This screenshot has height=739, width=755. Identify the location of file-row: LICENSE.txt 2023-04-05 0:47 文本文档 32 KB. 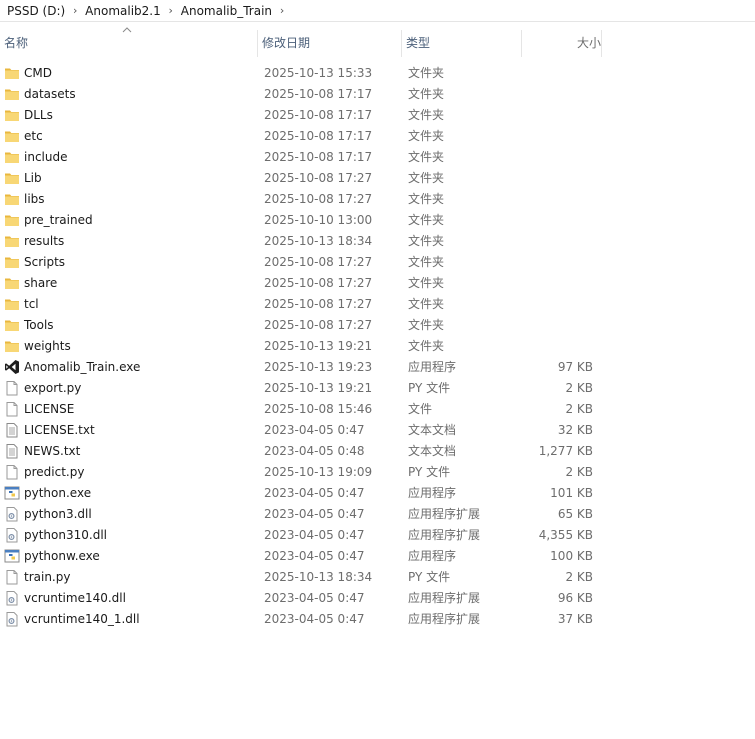
(301, 430).